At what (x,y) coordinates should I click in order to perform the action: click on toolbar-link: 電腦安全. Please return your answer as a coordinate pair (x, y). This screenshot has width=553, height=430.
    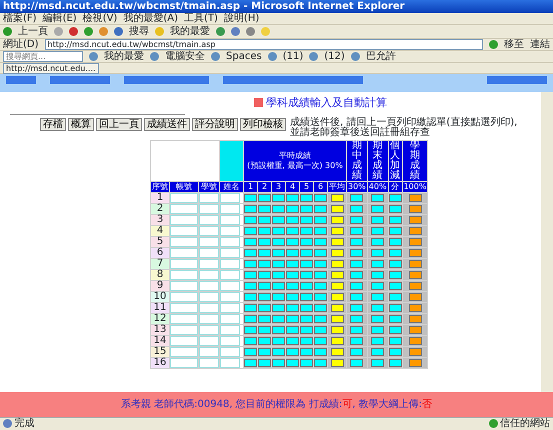
    Looking at the image, I should click on (185, 56).